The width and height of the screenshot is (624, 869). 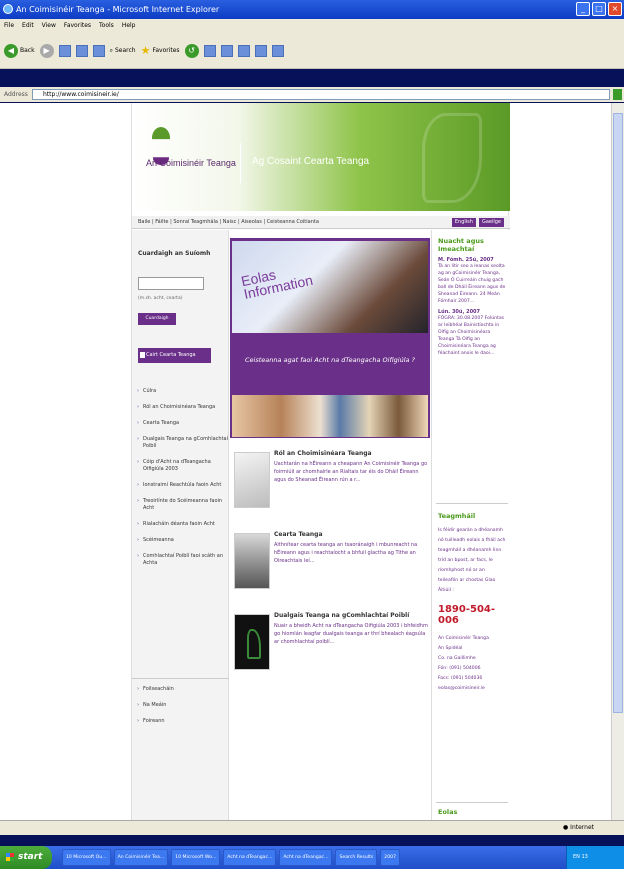 I want to click on search-title: Cuardaigh an Suíomh, so click(x=174, y=253).